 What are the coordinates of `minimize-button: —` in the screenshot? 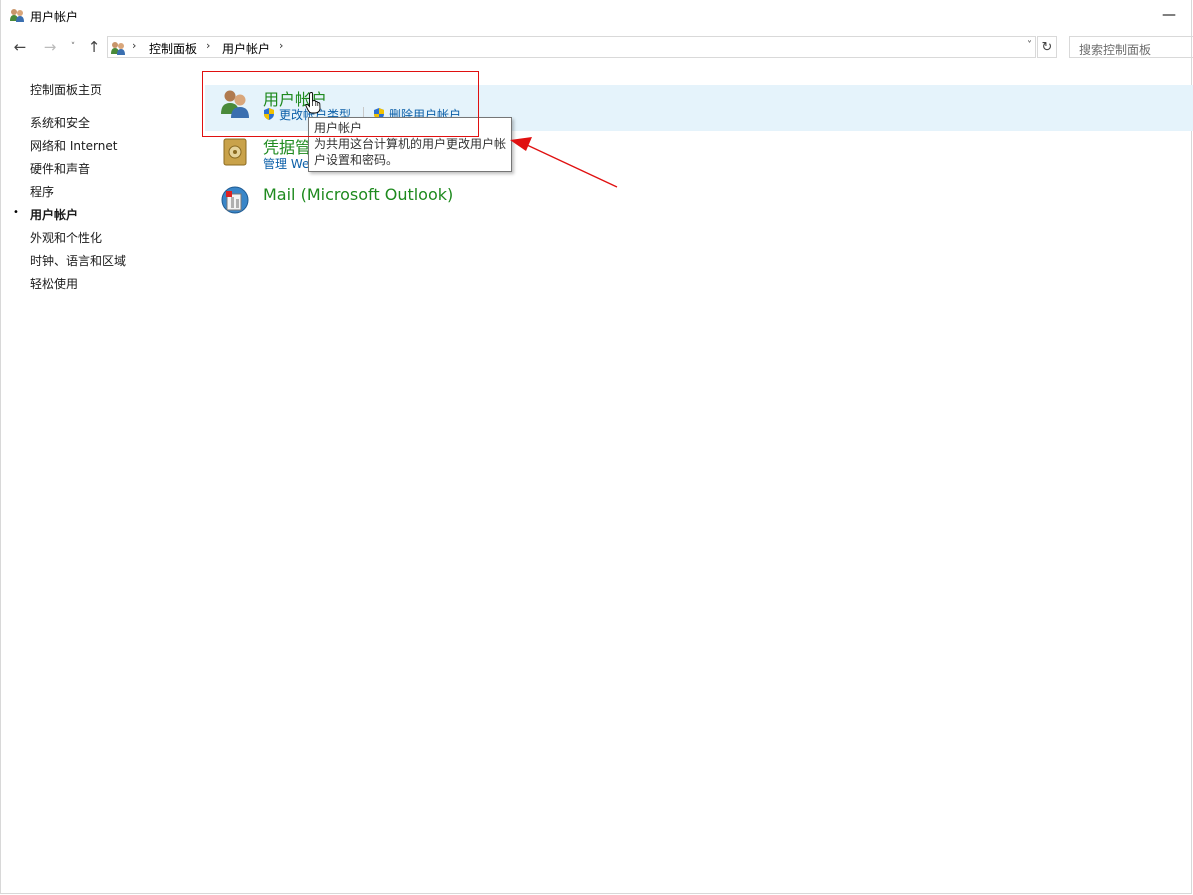 It's located at (1169, 15).